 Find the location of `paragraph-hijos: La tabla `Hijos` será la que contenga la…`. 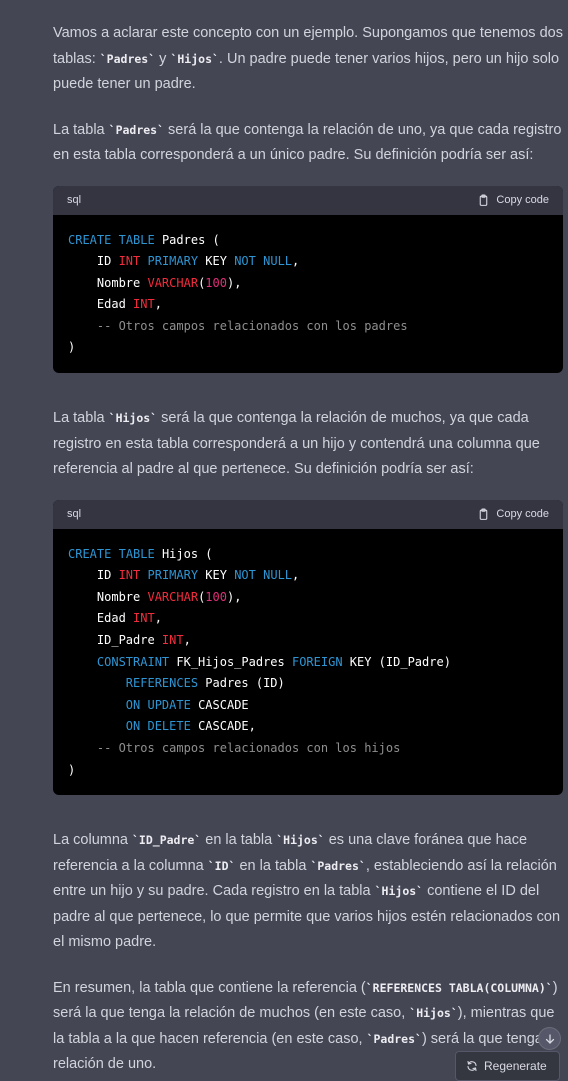

paragraph-hijos: La tabla `Hijos` será la que contenga la… is located at coordinates (308, 444).